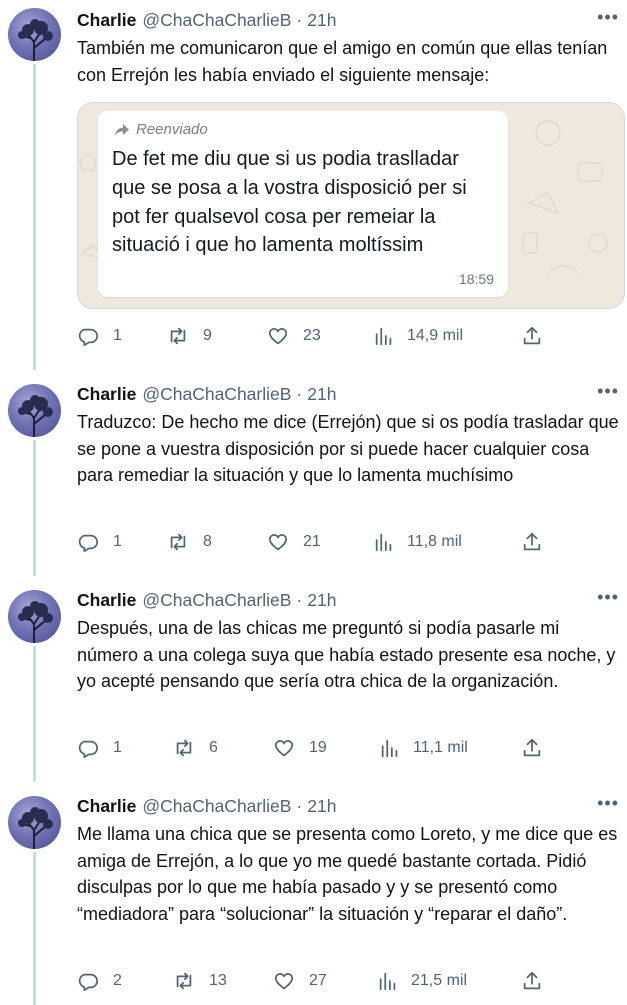 Image resolution: width=627 pixels, height=1005 pixels. What do you see at coordinates (476, 279) in the screenshot?
I see `whatsapp-message-time: 18:59` at bounding box center [476, 279].